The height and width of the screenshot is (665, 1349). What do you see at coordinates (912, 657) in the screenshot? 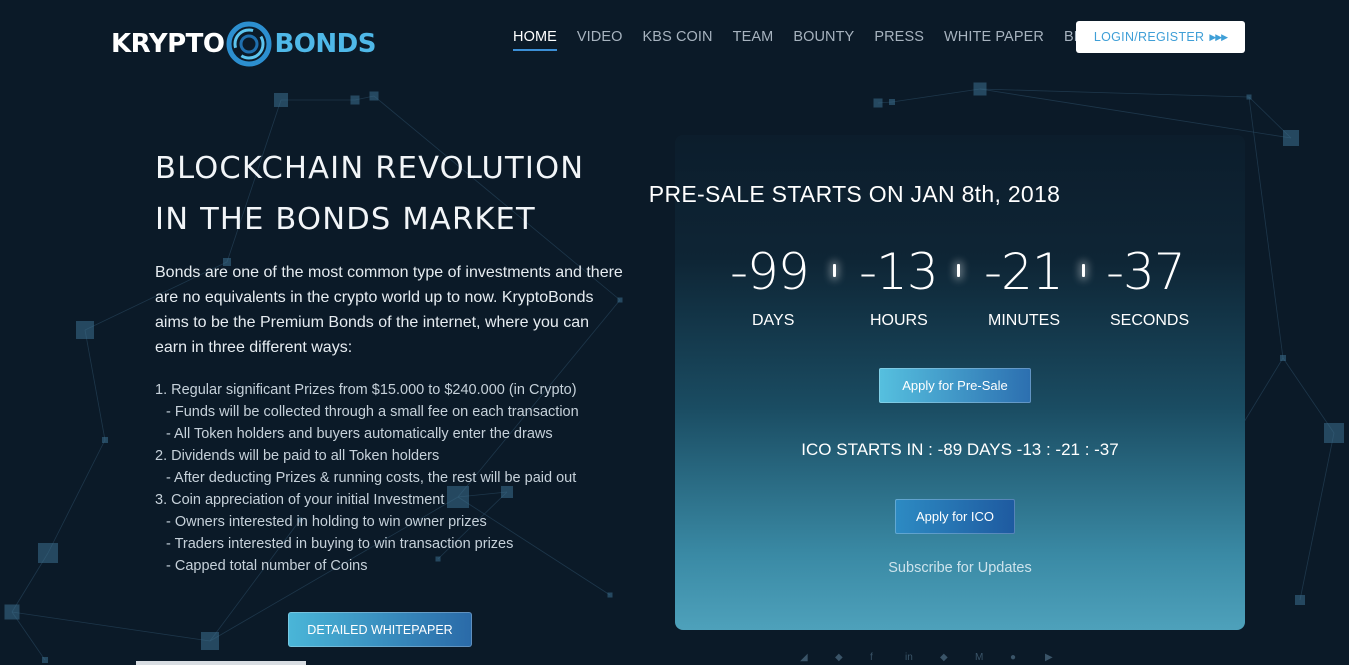
I see `linkedin-icon: in` at bounding box center [912, 657].